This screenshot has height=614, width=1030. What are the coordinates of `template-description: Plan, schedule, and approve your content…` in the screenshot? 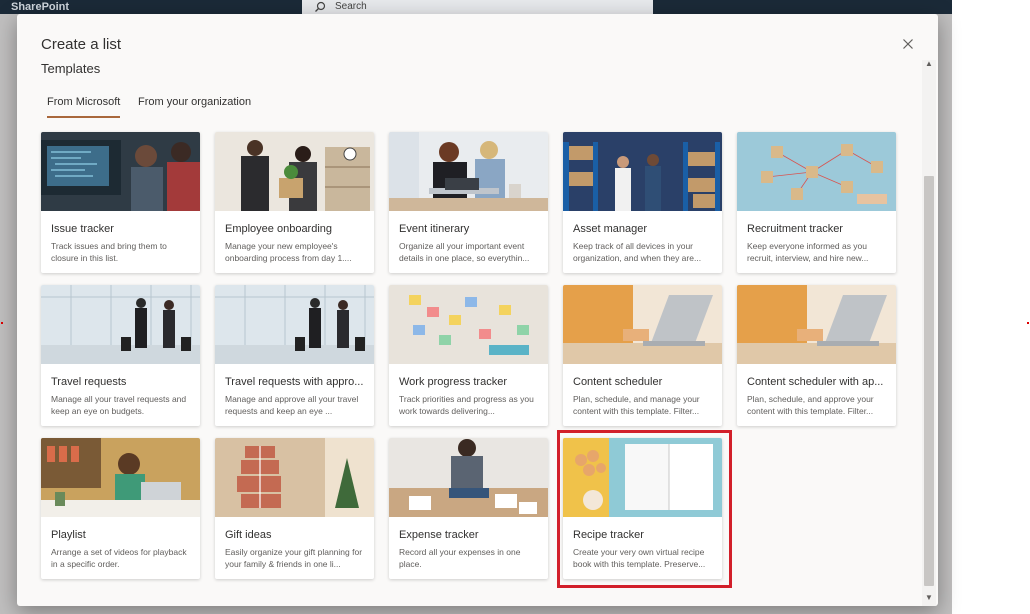 It's located at (810, 405).